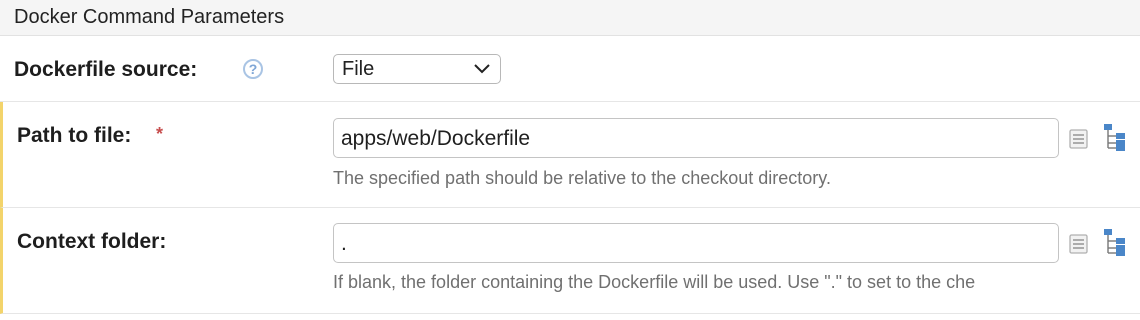 This screenshot has width=1140, height=320. What do you see at coordinates (696, 138) in the screenshot?
I see `path-to-file-input: apps/web/Dockerfile` at bounding box center [696, 138].